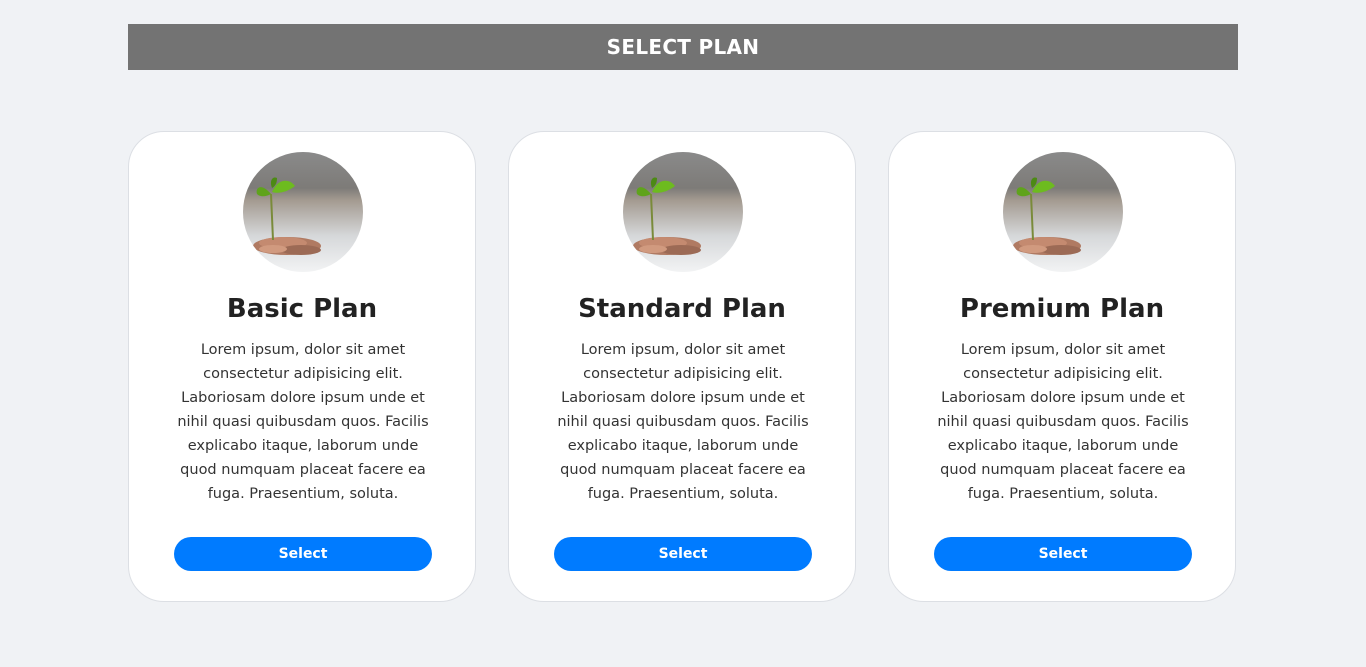 This screenshot has height=667, width=1366. I want to click on page-header: SELECT PLAN, so click(683, 47).